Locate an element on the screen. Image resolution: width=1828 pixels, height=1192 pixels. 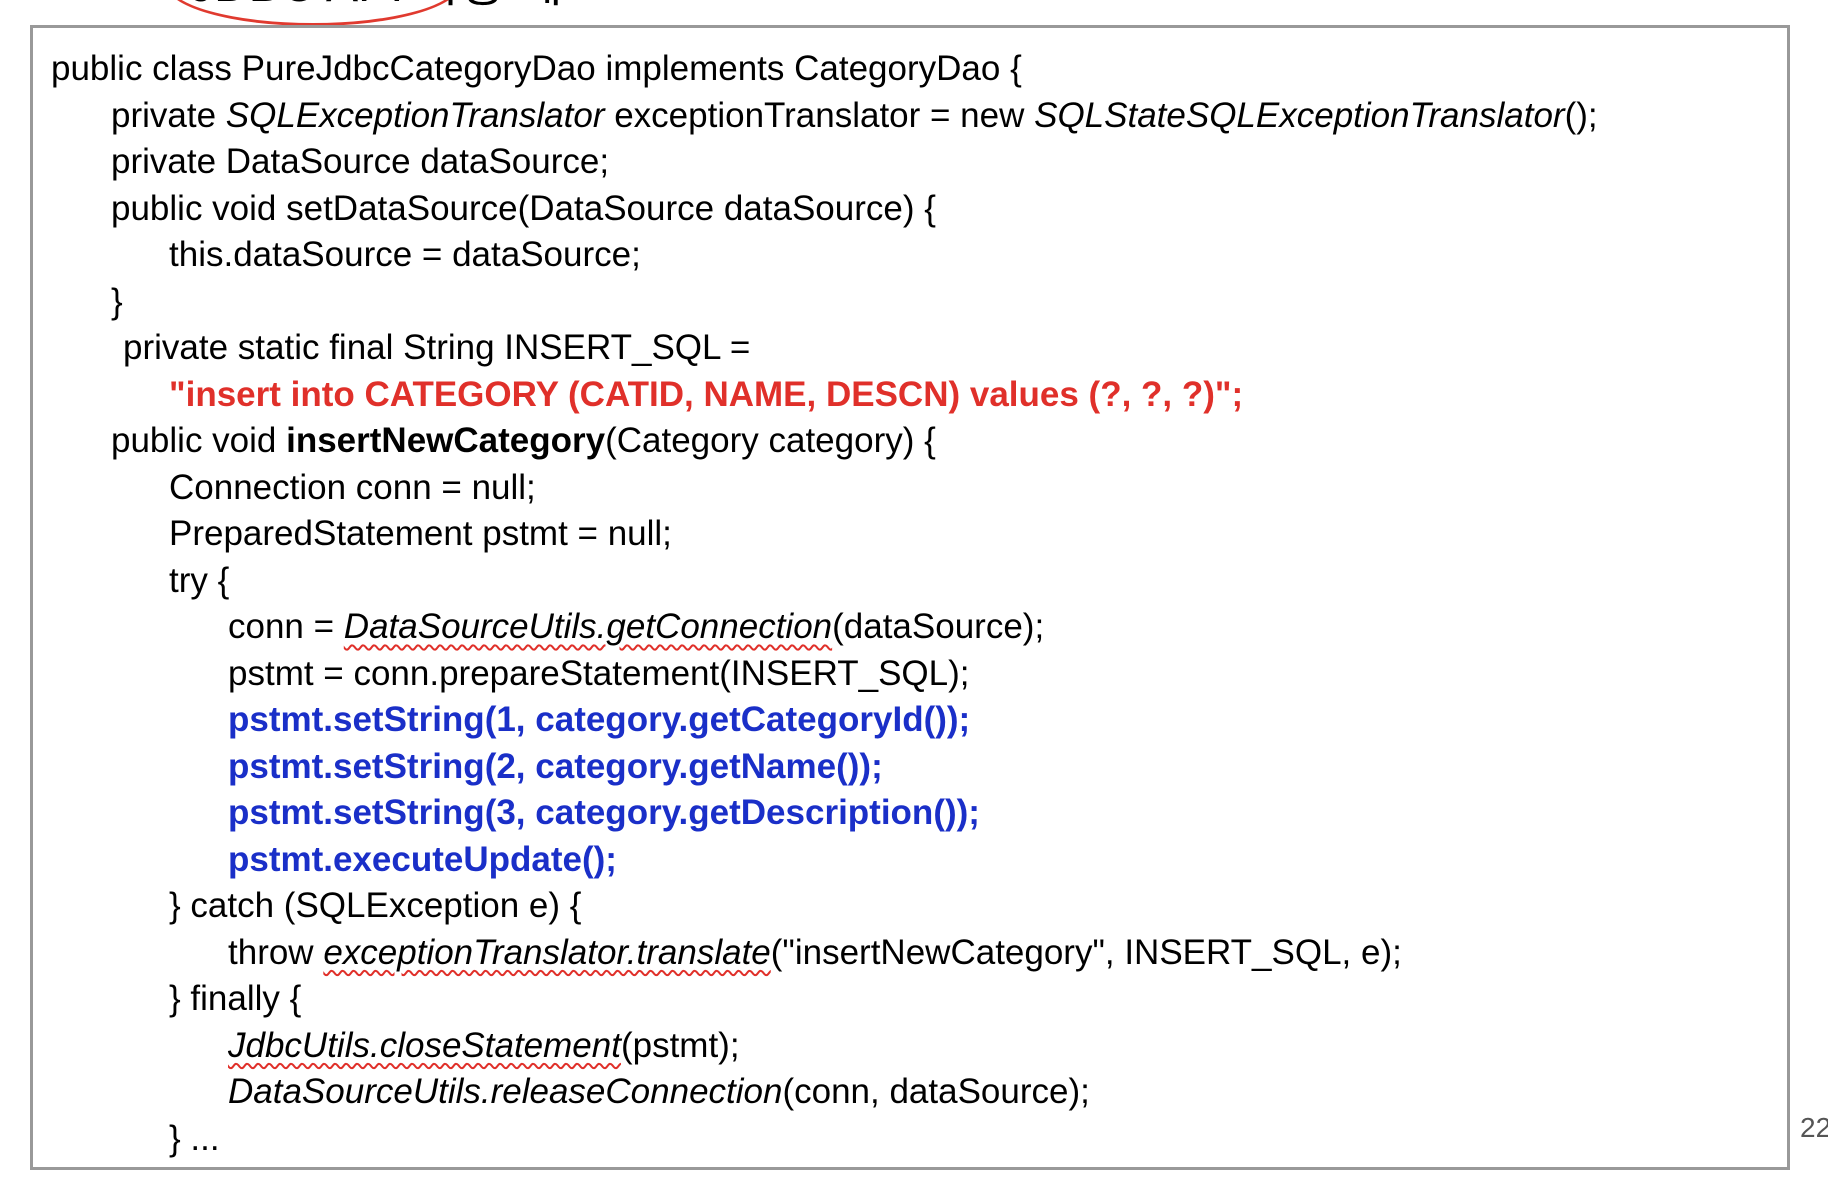
code-type-italic: SQLStateSQLExceptionTranslator is located at coordinates (1299, 115).